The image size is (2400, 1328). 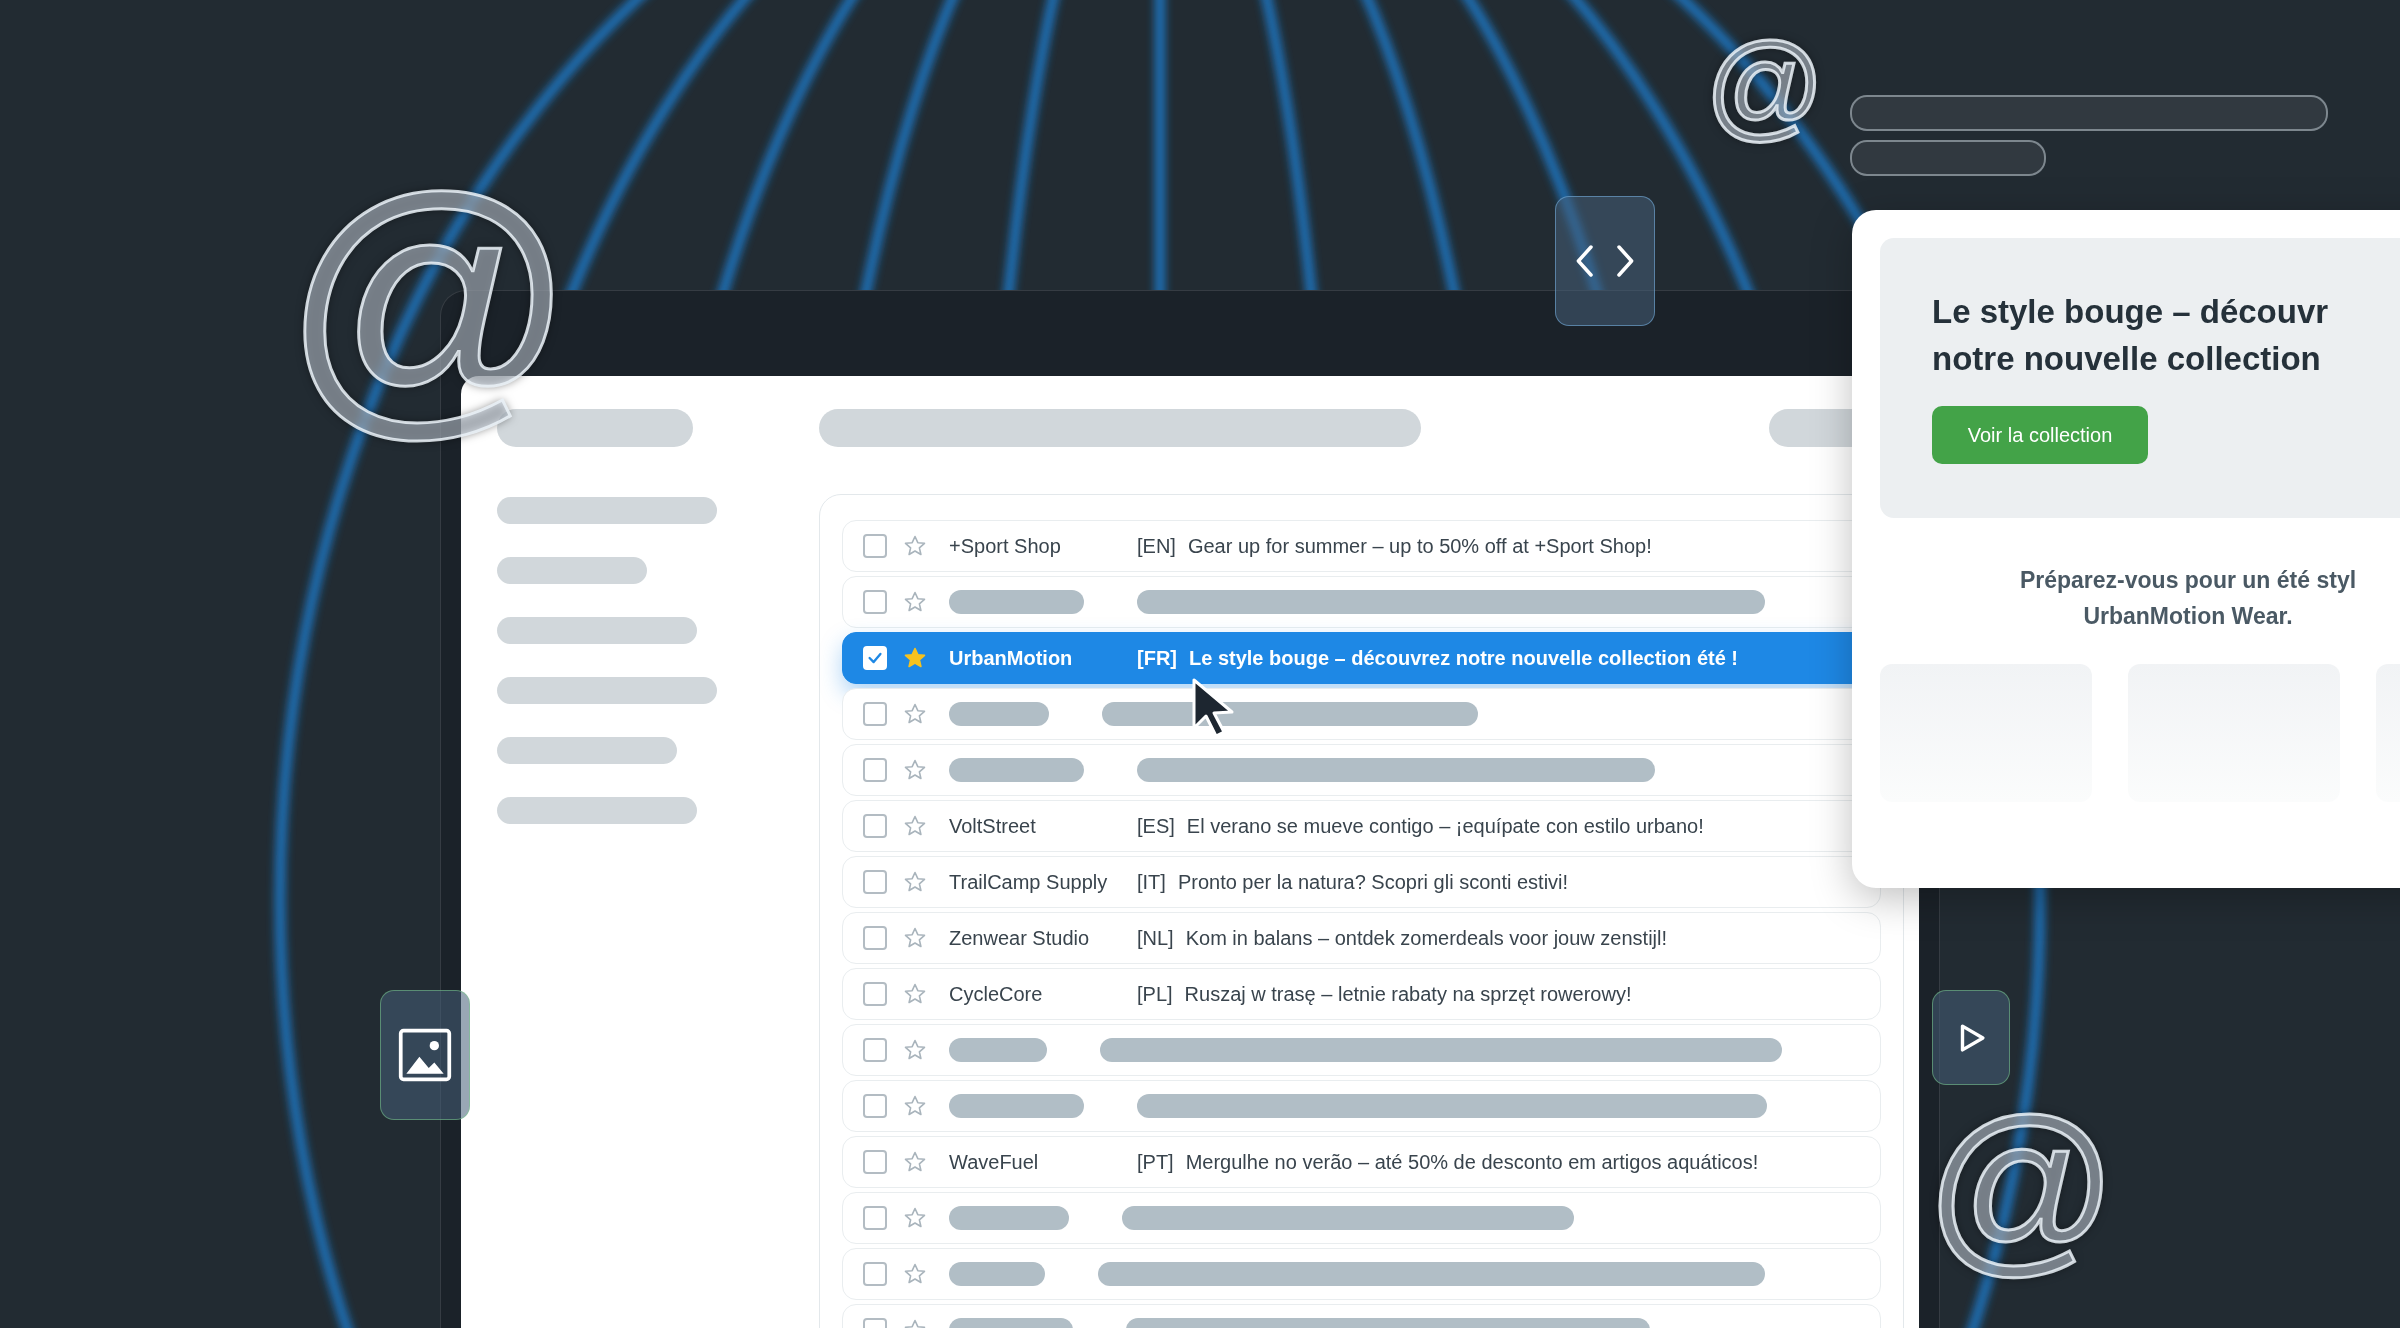 I want to click on language-tag: [IT], so click(x=1151, y=882).